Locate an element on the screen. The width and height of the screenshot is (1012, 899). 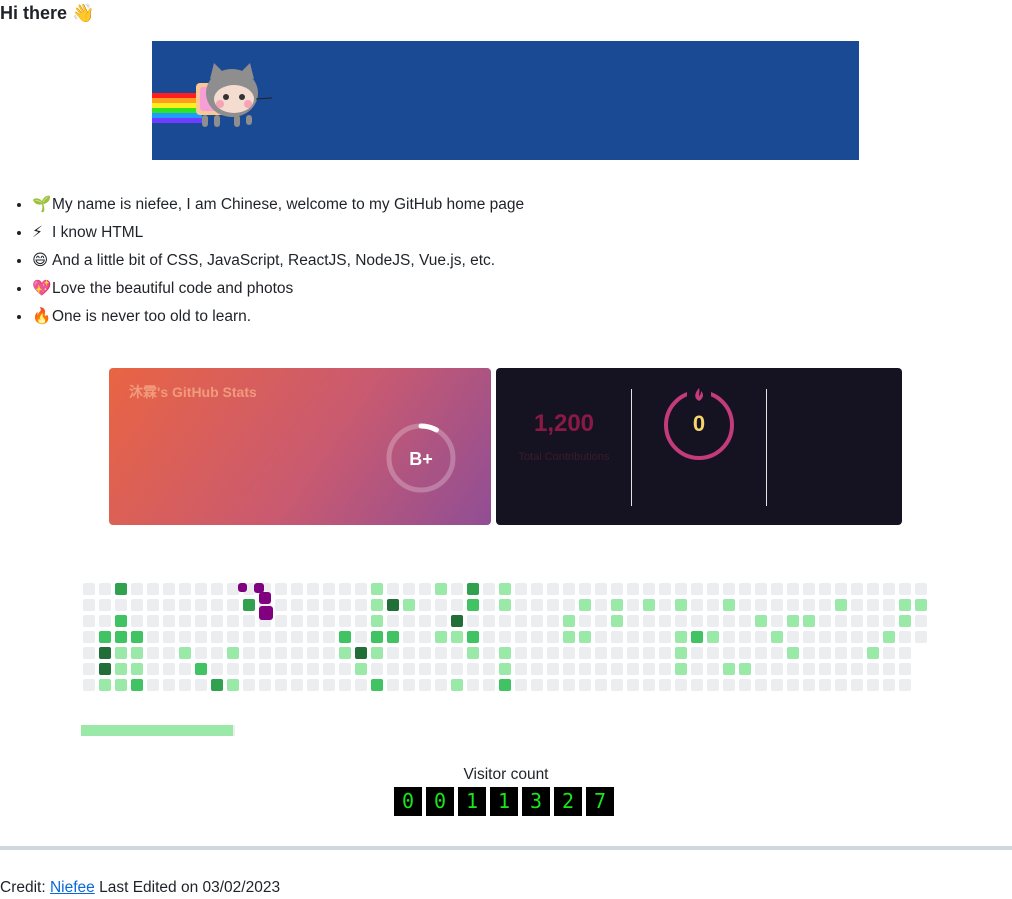
github-streak-card: 1,200 Total Contributions 0 is located at coordinates (699, 446).